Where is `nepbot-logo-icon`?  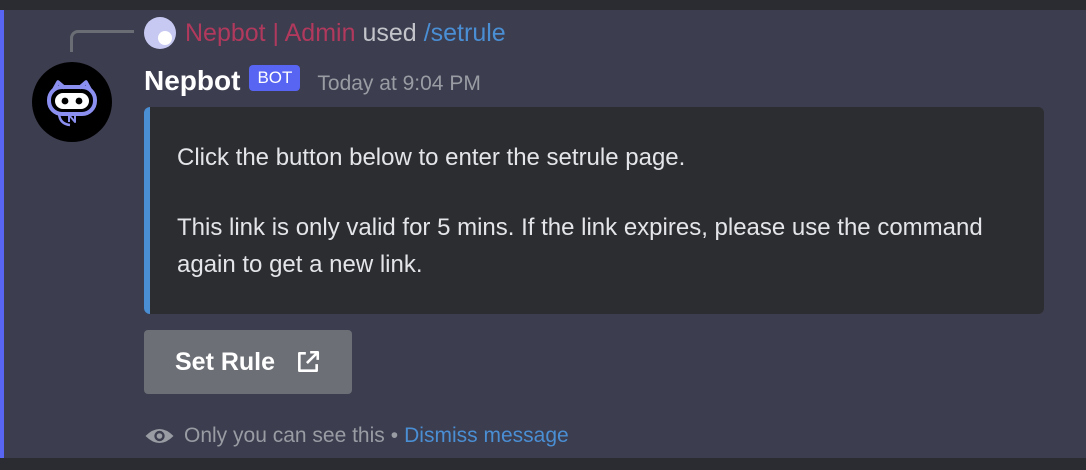
nepbot-logo-icon is located at coordinates (72, 103).